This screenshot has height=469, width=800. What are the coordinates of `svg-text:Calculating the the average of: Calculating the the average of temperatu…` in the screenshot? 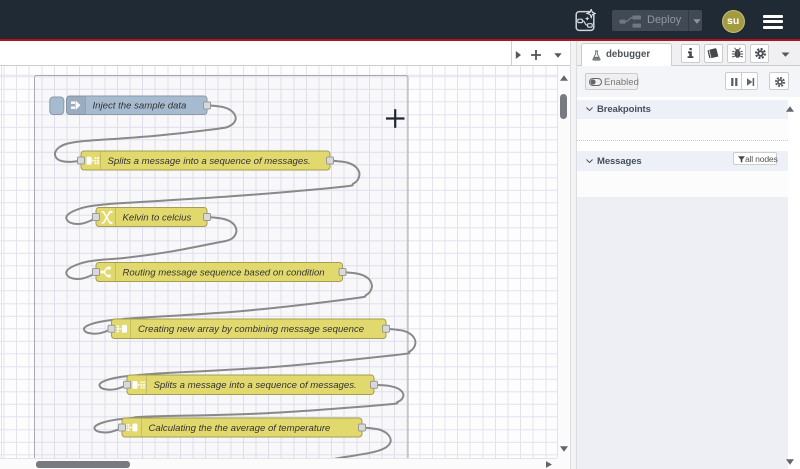 It's located at (240, 428).